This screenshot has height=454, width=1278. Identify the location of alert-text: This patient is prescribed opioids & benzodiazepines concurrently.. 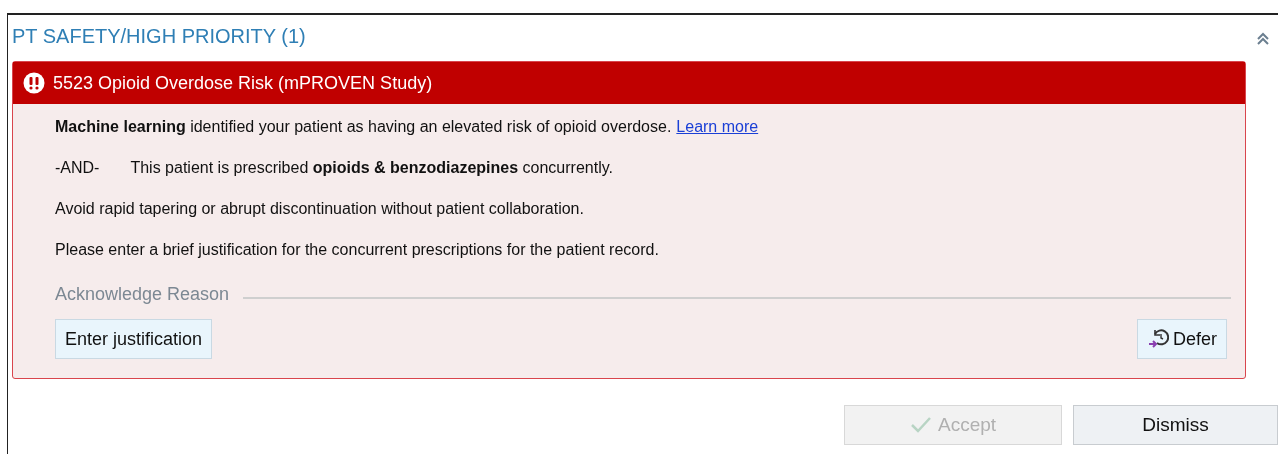
(371, 168).